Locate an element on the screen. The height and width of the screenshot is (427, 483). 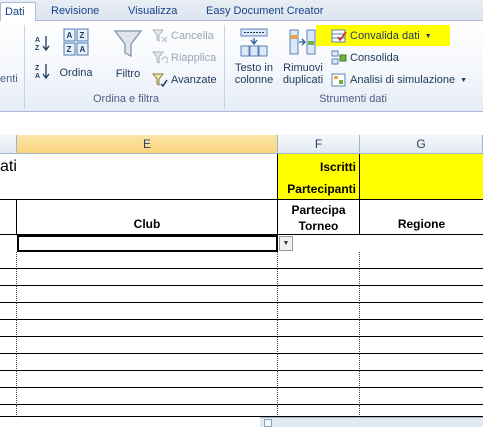
iscritti-label: Iscritti is located at coordinates (337, 167).